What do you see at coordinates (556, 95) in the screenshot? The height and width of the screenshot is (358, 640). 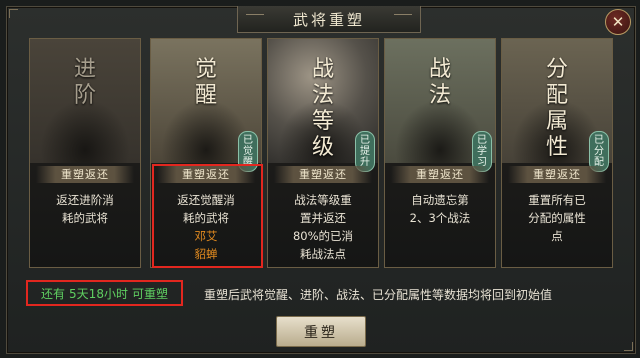 I see `card-title-char: 配` at bounding box center [556, 95].